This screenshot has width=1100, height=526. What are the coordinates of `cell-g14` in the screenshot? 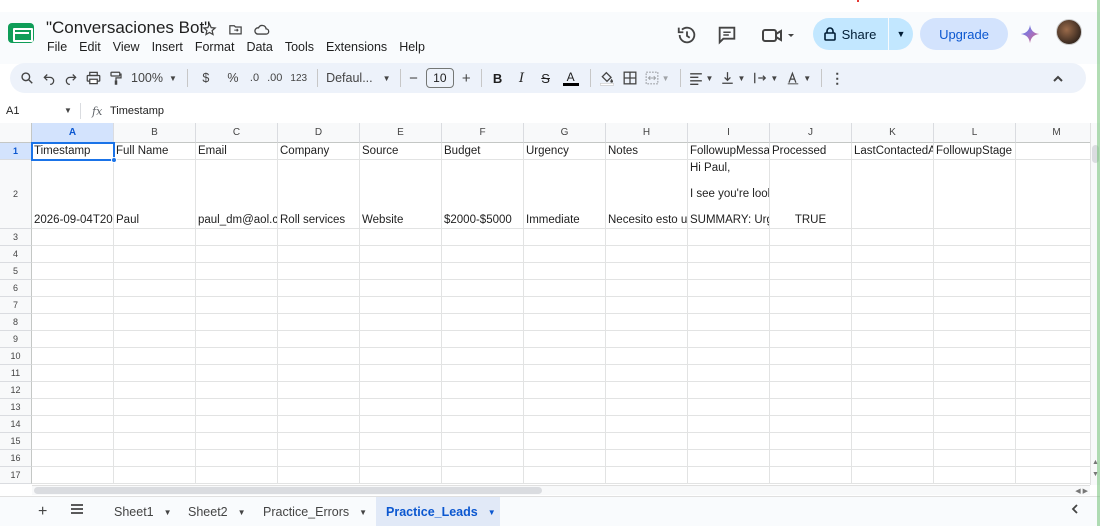 It's located at (565, 424).